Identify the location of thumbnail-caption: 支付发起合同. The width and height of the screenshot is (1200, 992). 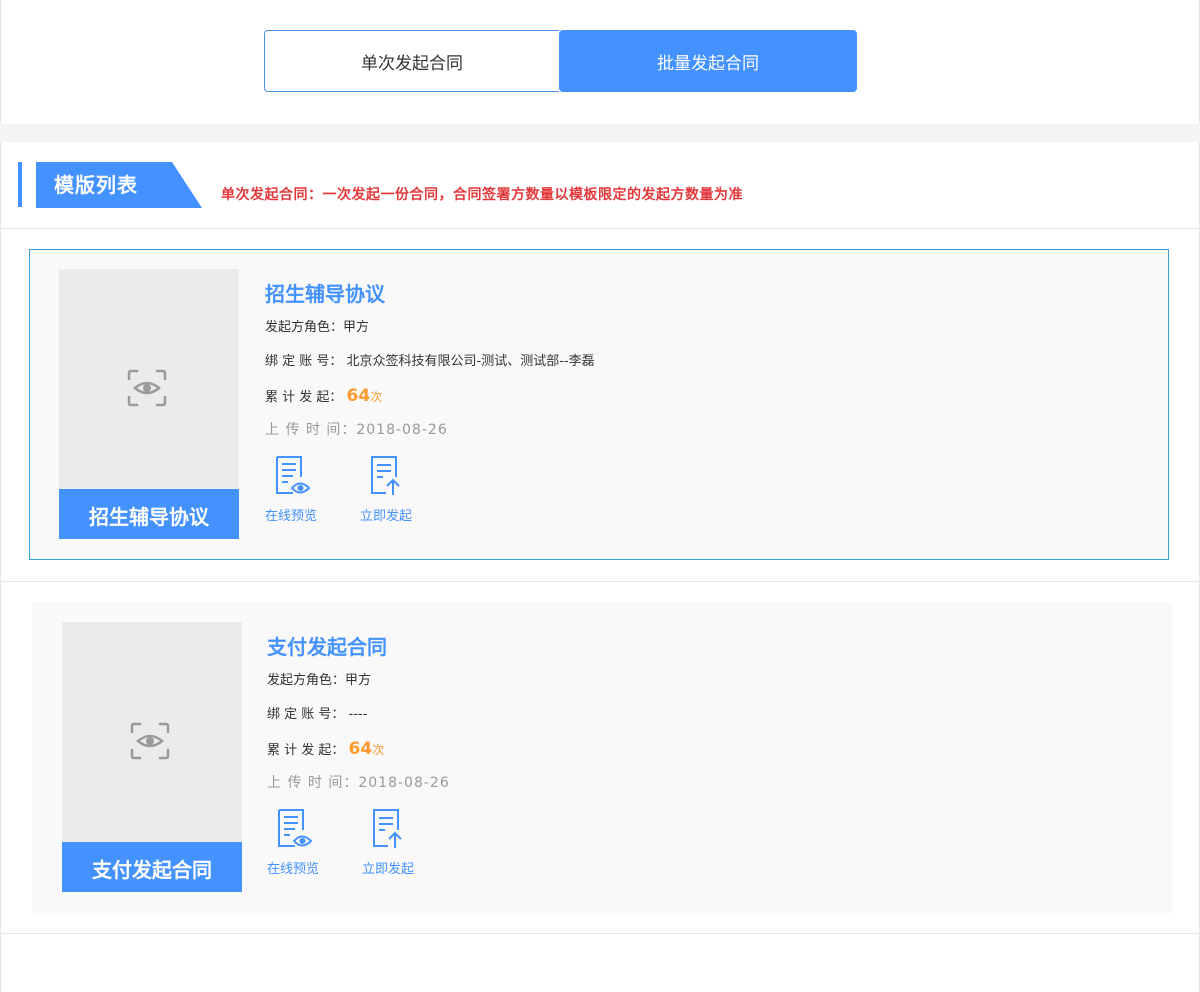
(152, 867).